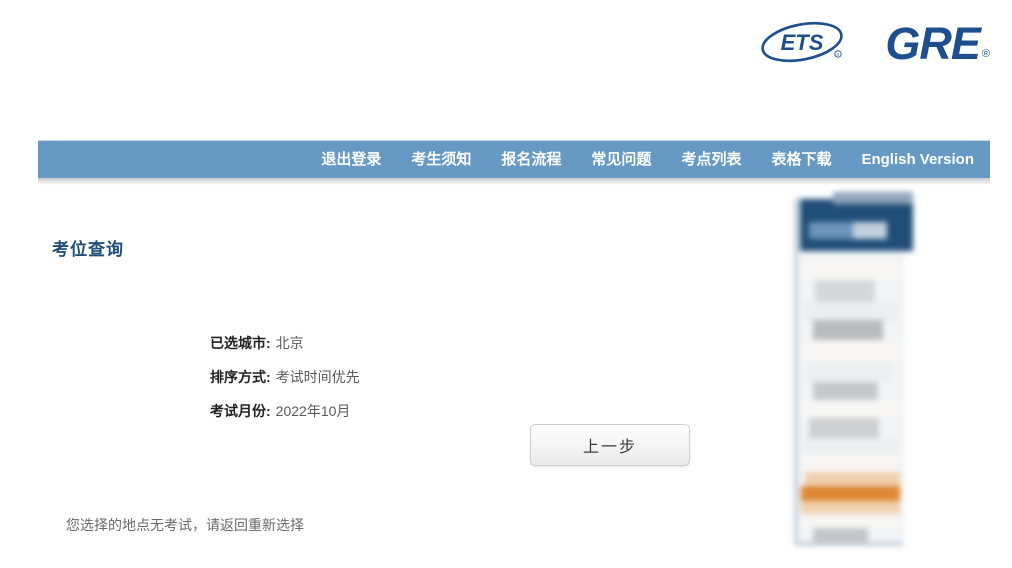 This screenshot has width=1012, height=568. What do you see at coordinates (621, 159) in the screenshot?
I see `nav-faq: 常见问题` at bounding box center [621, 159].